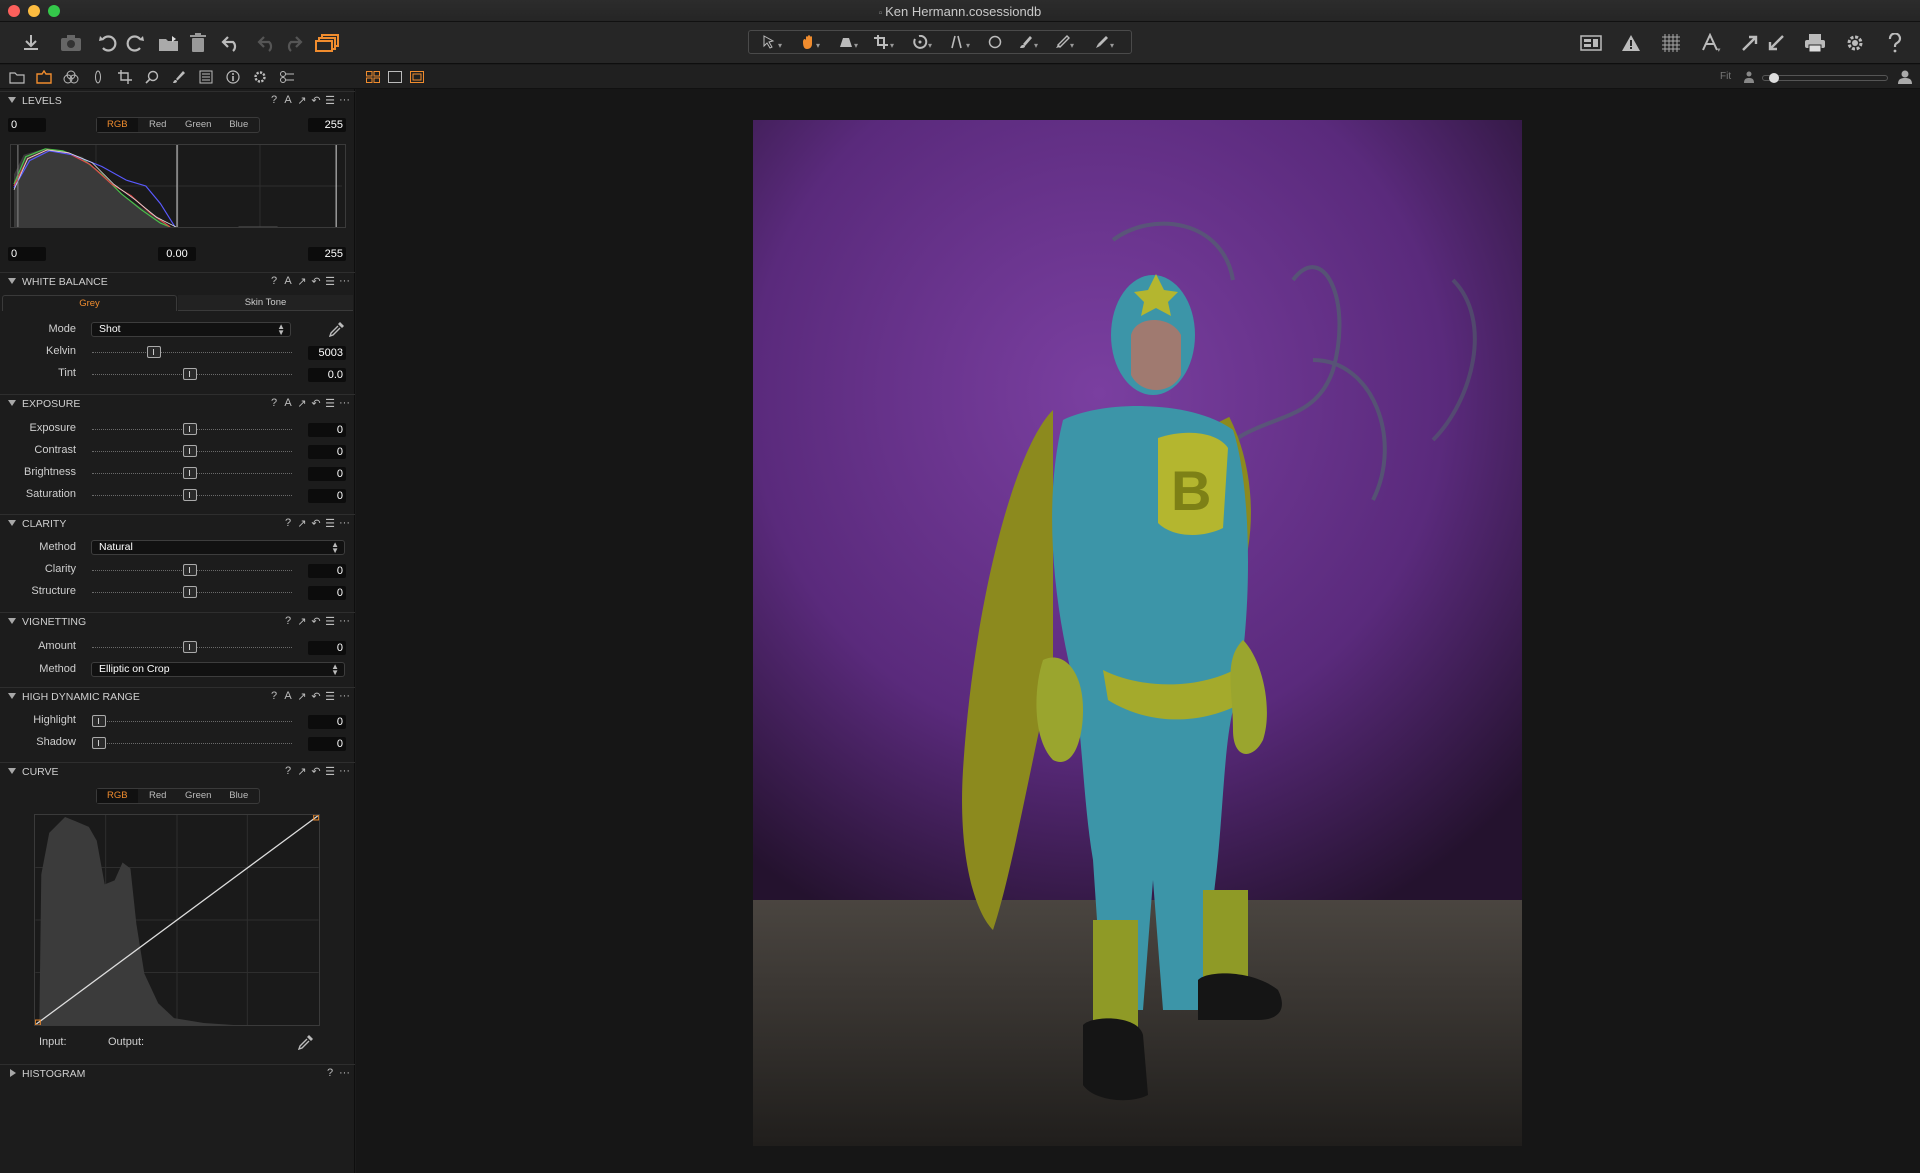 The height and width of the screenshot is (1173, 1920). I want to click on layout-icon, so click(1591, 43).